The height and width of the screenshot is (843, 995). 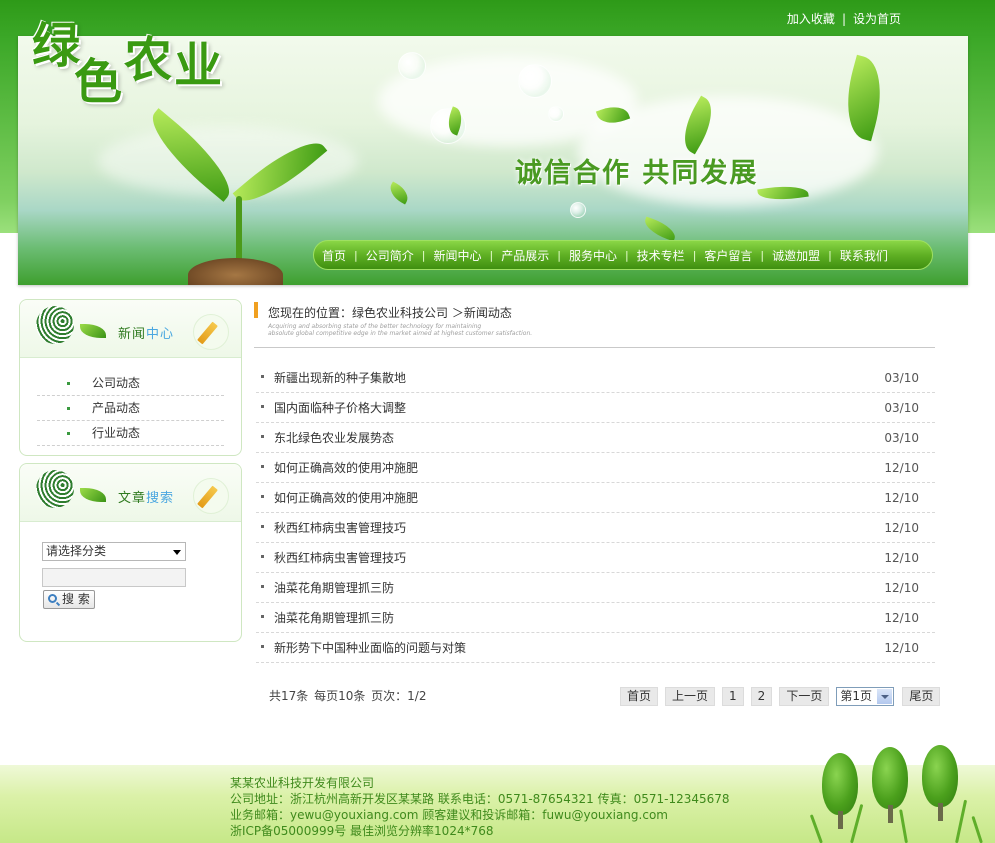 I want to click on news-item: 新疆出现新的种子集散地 03/10, so click(x=595, y=378).